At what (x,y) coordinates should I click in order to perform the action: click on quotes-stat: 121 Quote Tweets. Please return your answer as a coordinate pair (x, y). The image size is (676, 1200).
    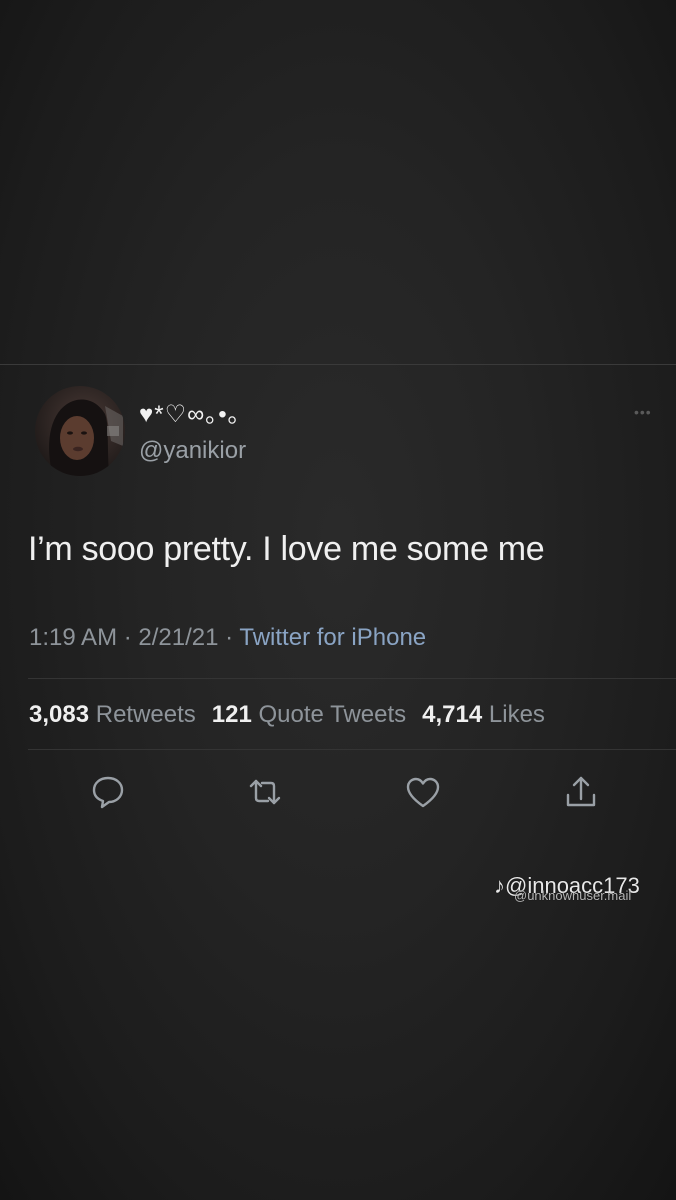
    Looking at the image, I should click on (309, 714).